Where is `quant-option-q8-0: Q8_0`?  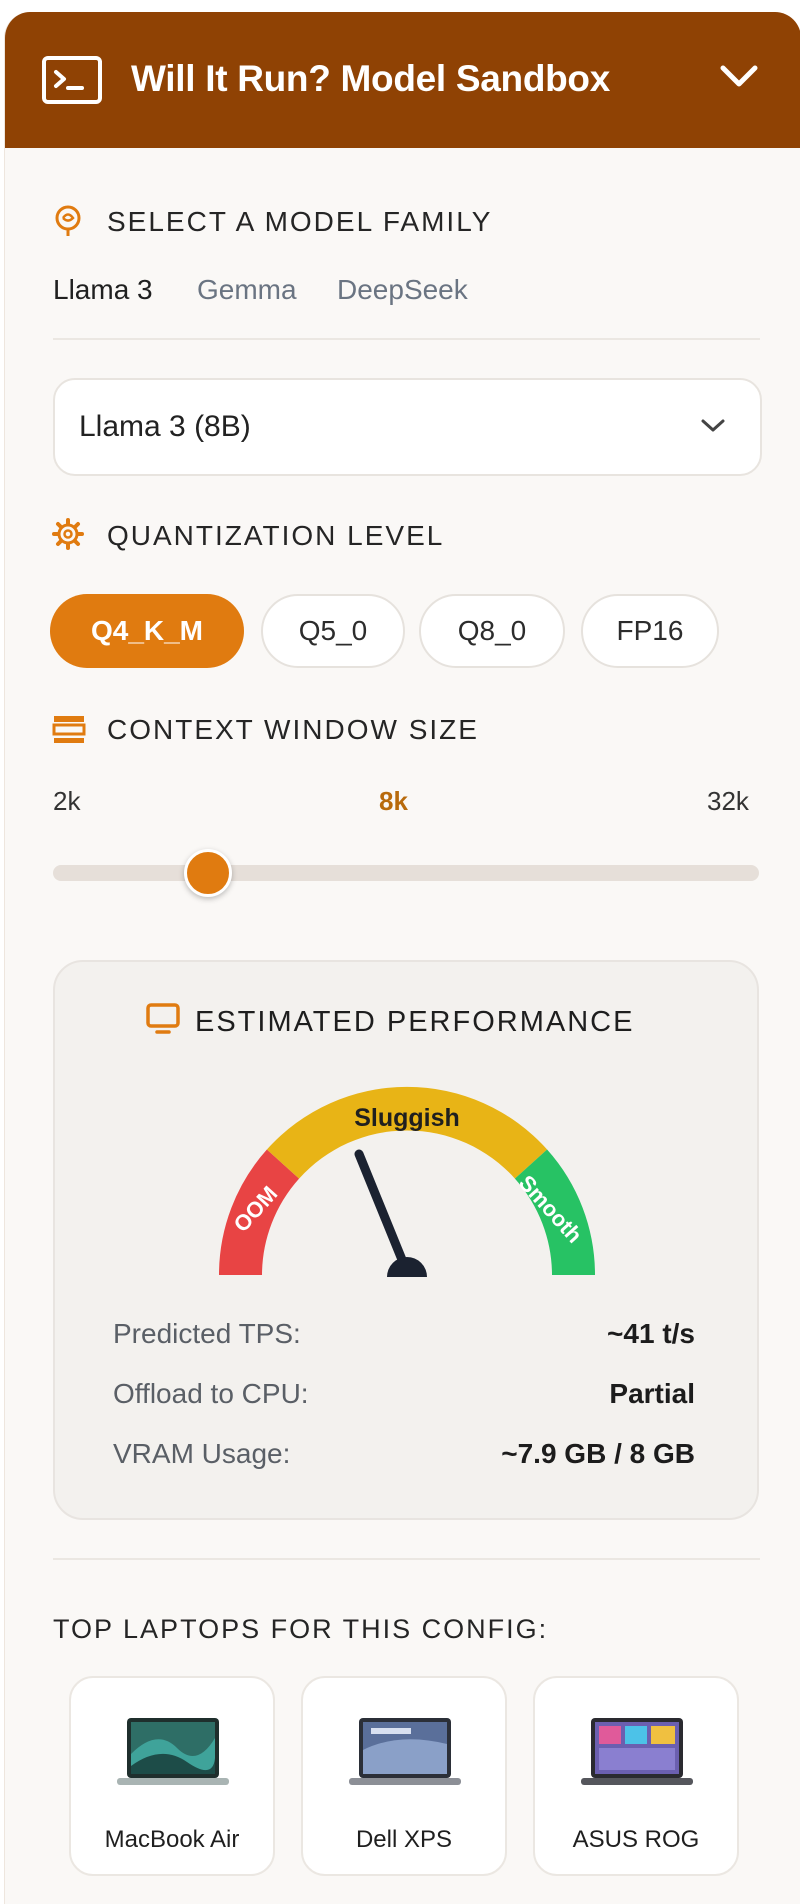 quant-option-q8-0: Q8_0 is located at coordinates (492, 631).